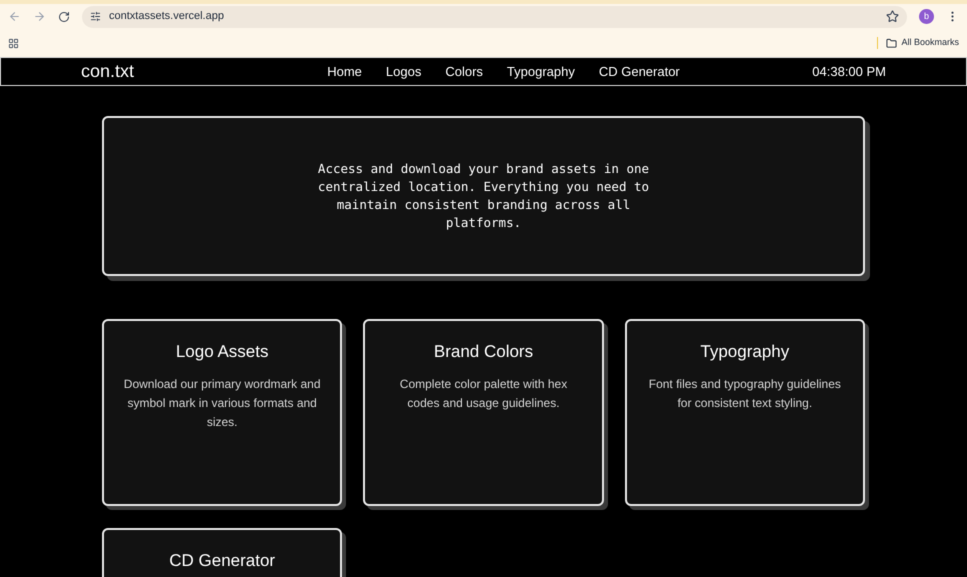  What do you see at coordinates (222, 403) in the screenshot?
I see `card-description: Download our primary wordmark and symbol mark in various formats and sizes.` at bounding box center [222, 403].